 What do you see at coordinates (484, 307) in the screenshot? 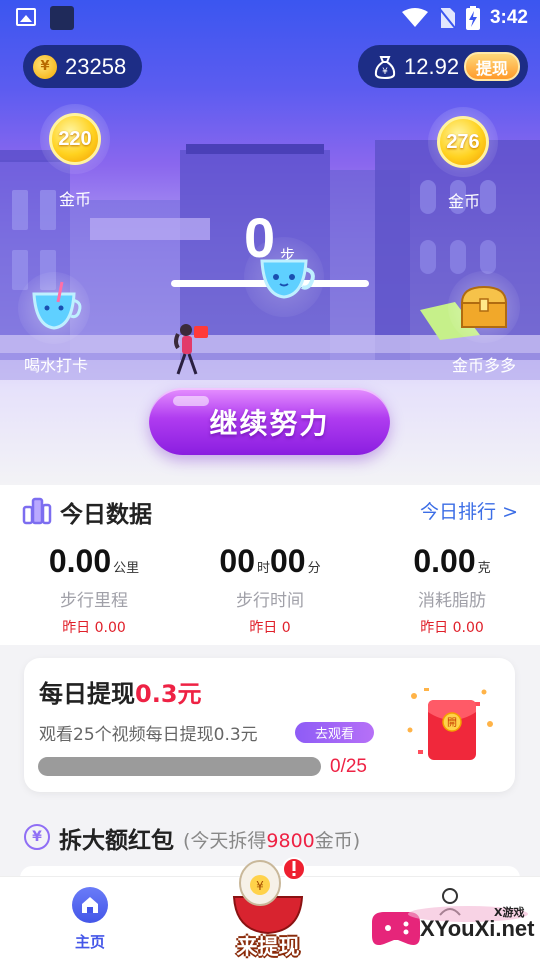
I see `treasure-chest-icon` at bounding box center [484, 307].